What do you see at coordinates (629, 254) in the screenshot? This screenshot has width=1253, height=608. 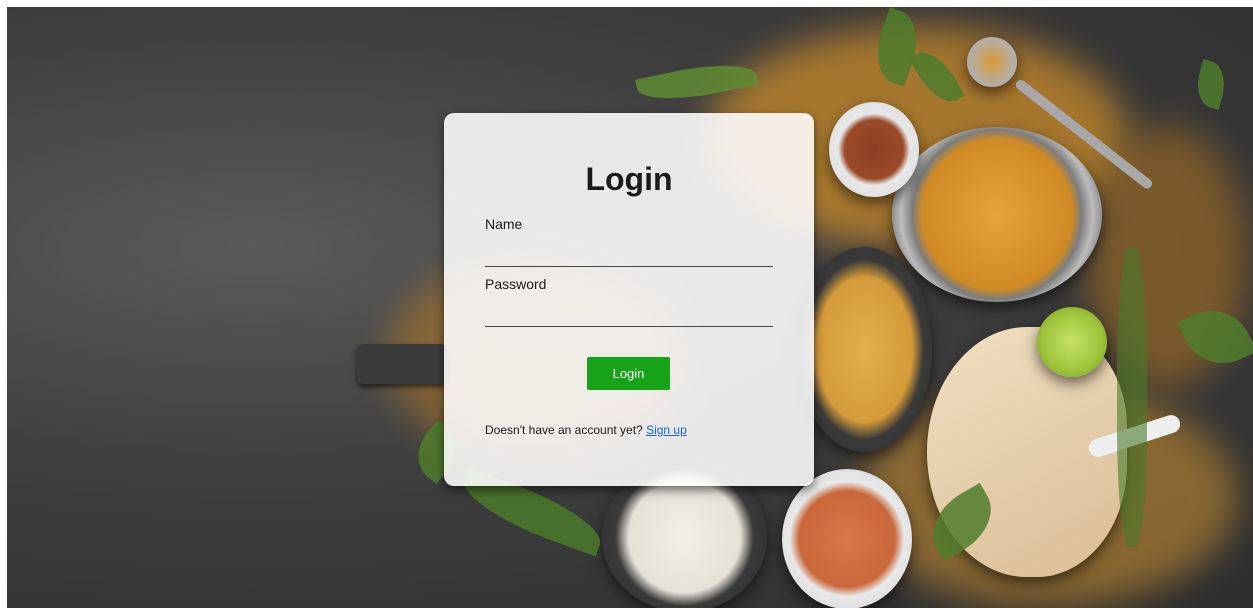 I see `name-input` at bounding box center [629, 254].